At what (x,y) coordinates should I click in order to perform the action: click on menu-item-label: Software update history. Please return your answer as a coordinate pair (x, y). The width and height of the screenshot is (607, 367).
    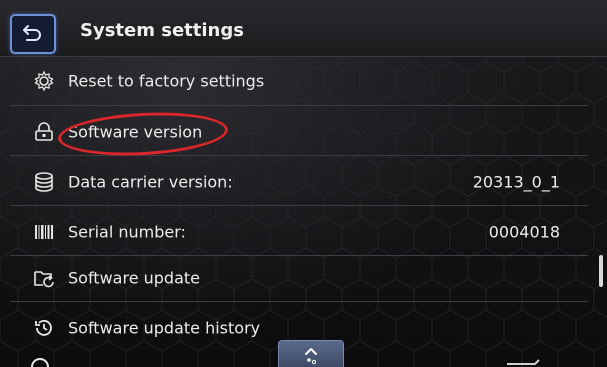
    Looking at the image, I should click on (164, 328).